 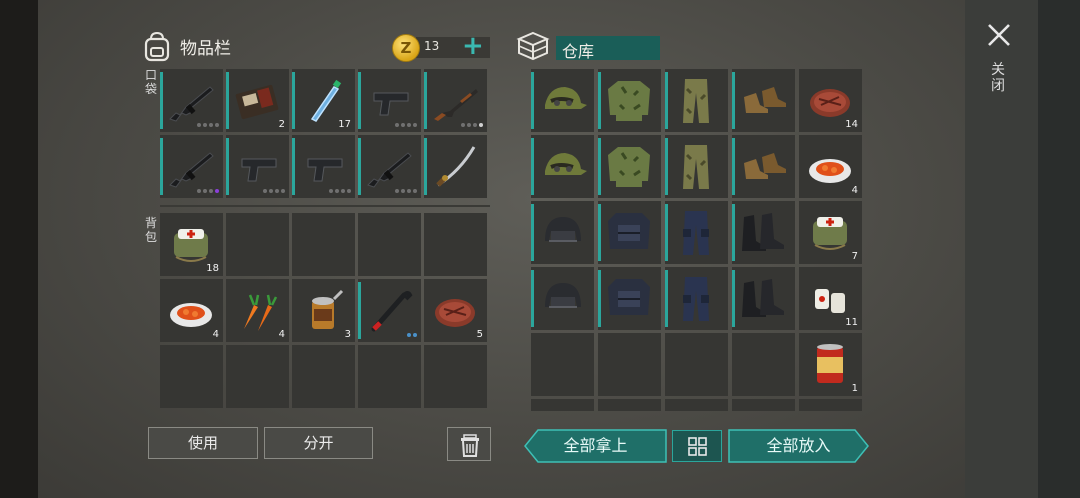 I want to click on close-icon, so click(x=999, y=35).